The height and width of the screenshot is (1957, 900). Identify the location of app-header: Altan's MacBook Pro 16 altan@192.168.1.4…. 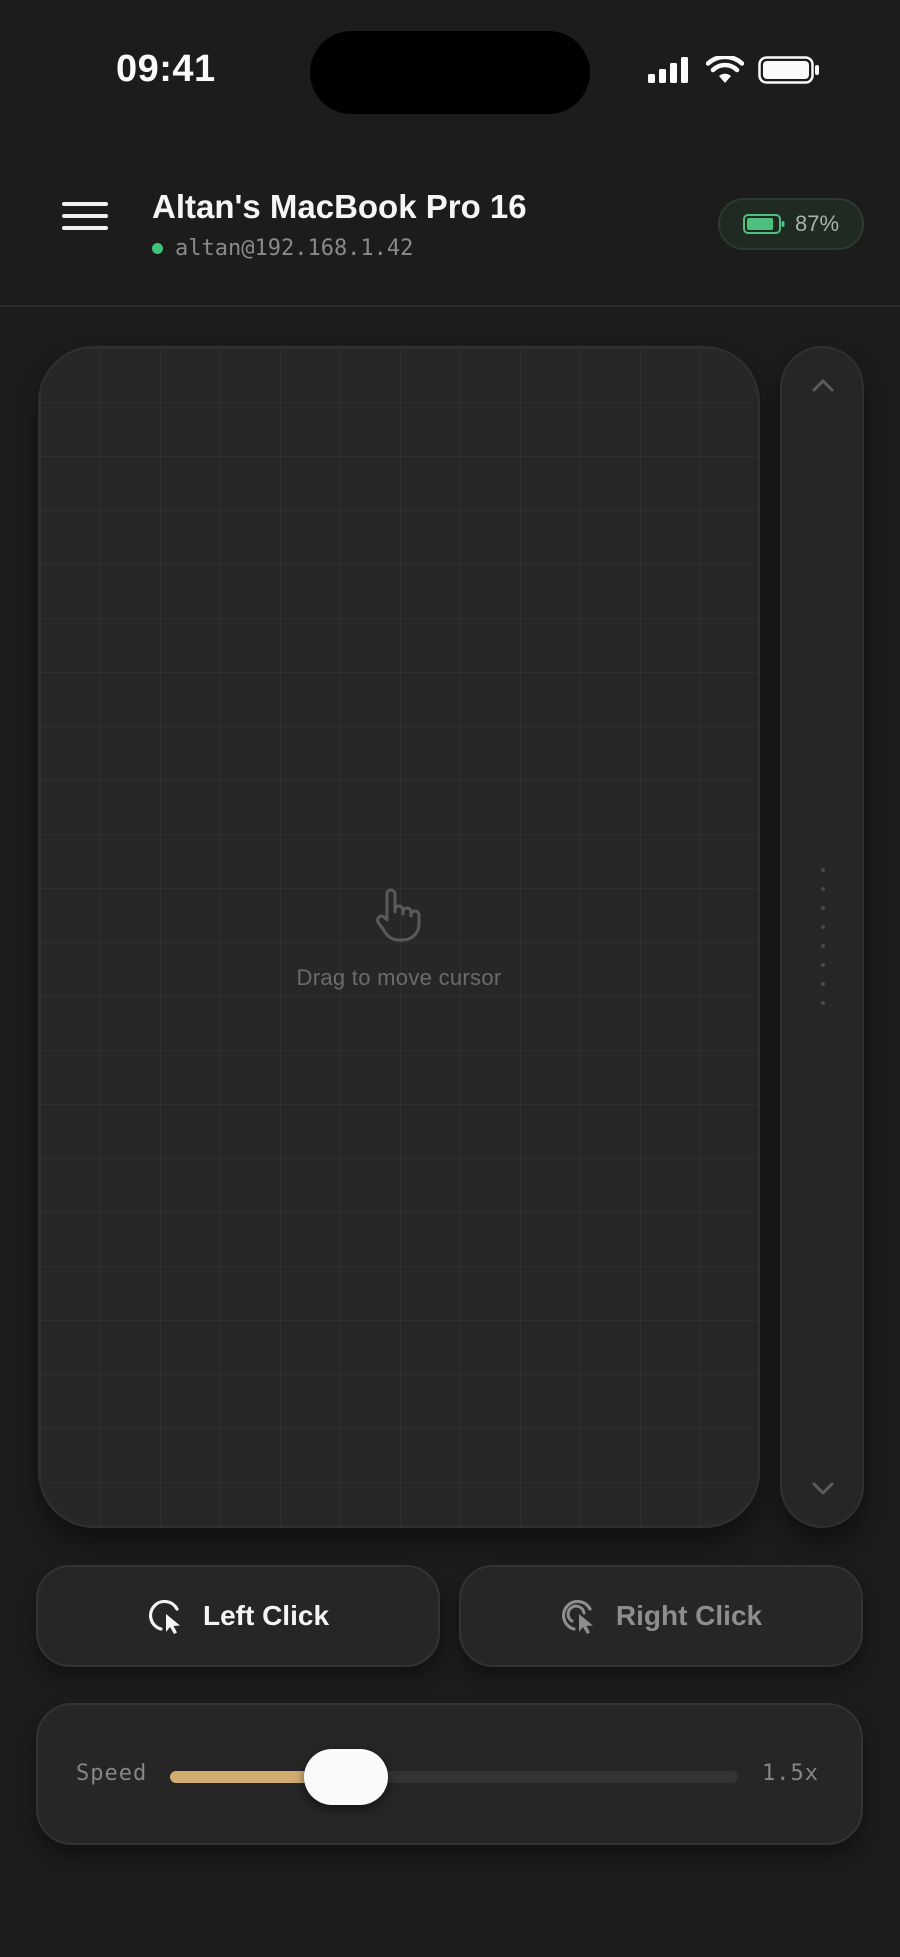
(450, 223).